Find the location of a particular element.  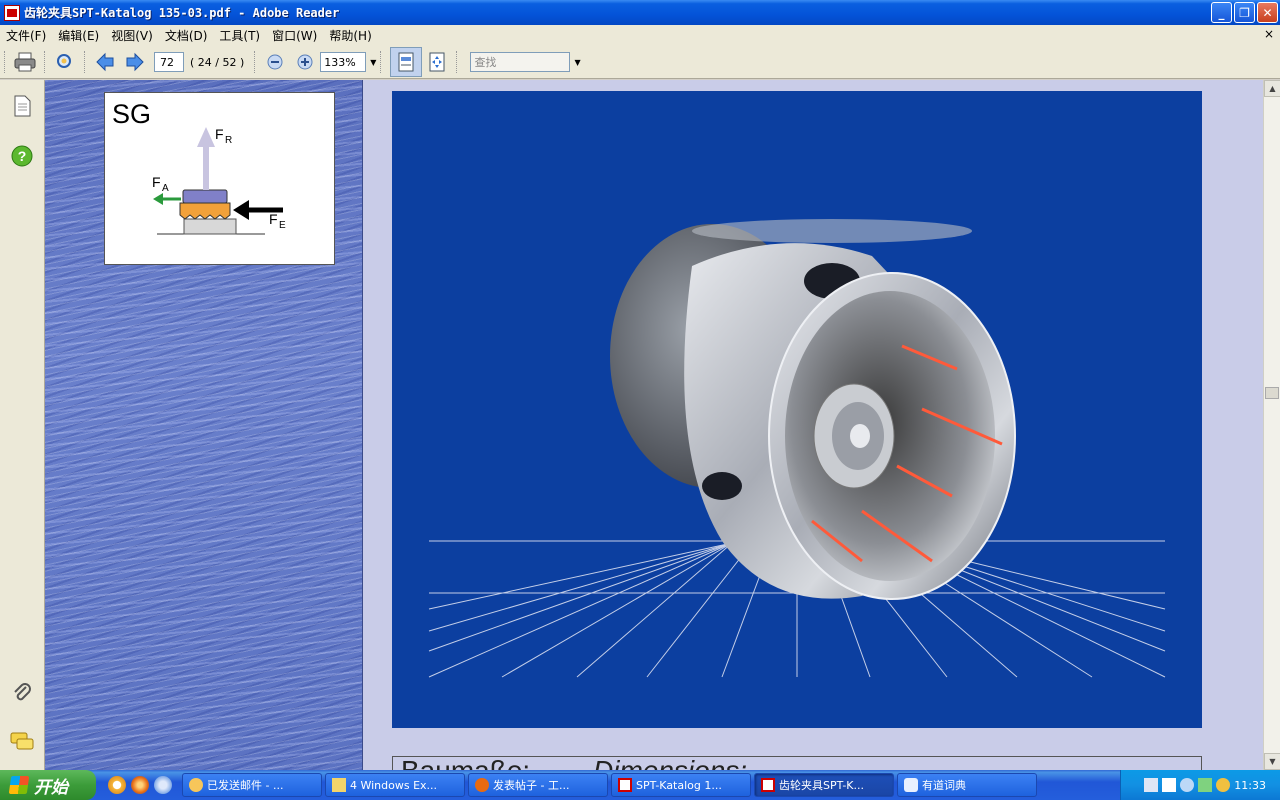

menu-window: 窗口(W) is located at coordinates (294, 35).